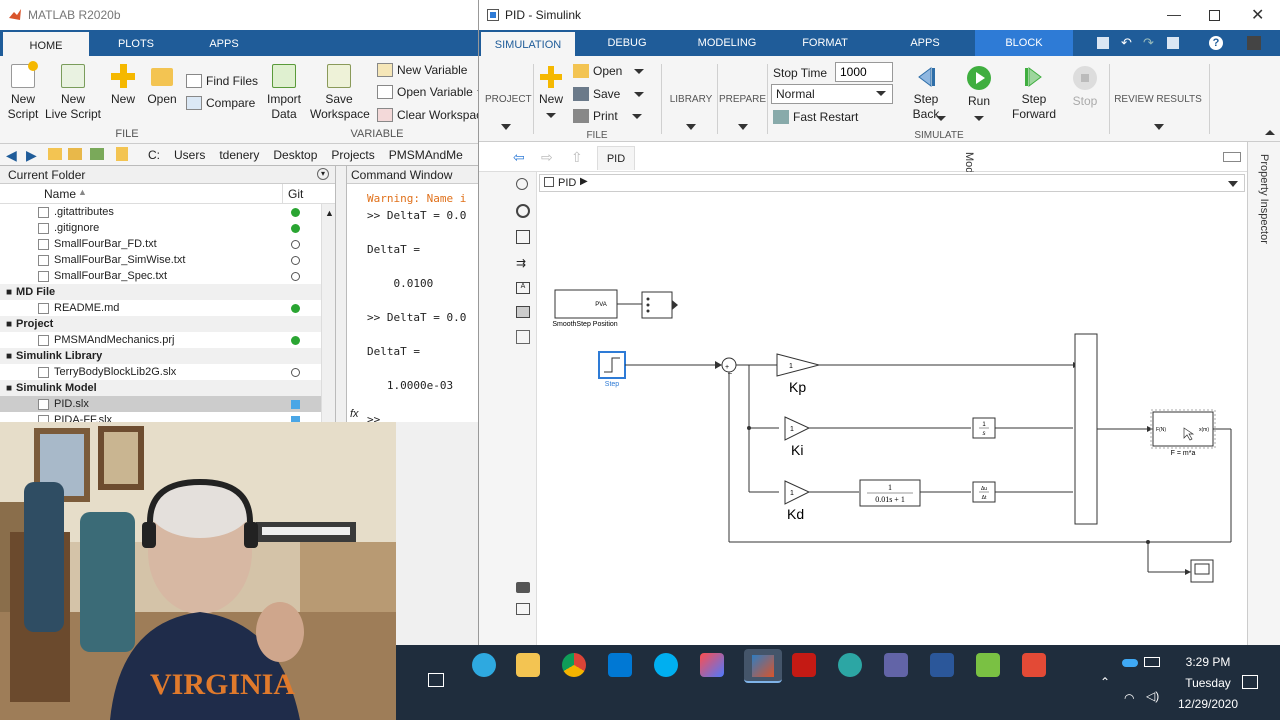 The height and width of the screenshot is (720, 1280). Describe the element at coordinates (328, 313) in the screenshot. I see `scrollbar: ▲` at that location.